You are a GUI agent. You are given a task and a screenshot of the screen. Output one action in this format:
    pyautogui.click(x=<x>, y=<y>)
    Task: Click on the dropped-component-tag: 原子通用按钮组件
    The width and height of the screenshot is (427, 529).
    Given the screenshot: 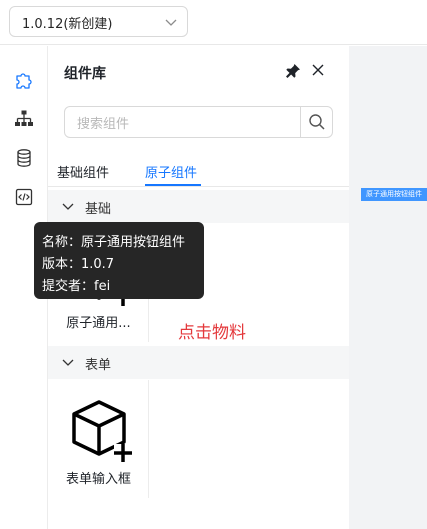 What is the action you would take?
    pyautogui.click(x=394, y=194)
    